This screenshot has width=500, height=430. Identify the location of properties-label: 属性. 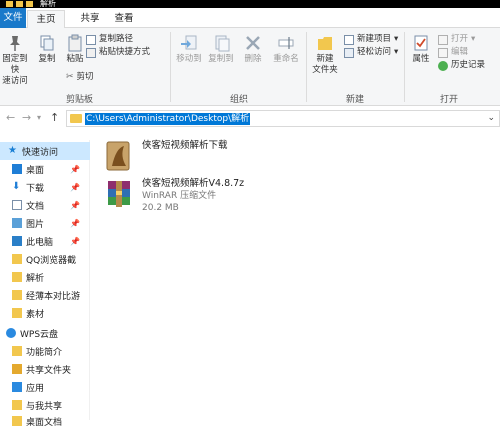
(421, 59).